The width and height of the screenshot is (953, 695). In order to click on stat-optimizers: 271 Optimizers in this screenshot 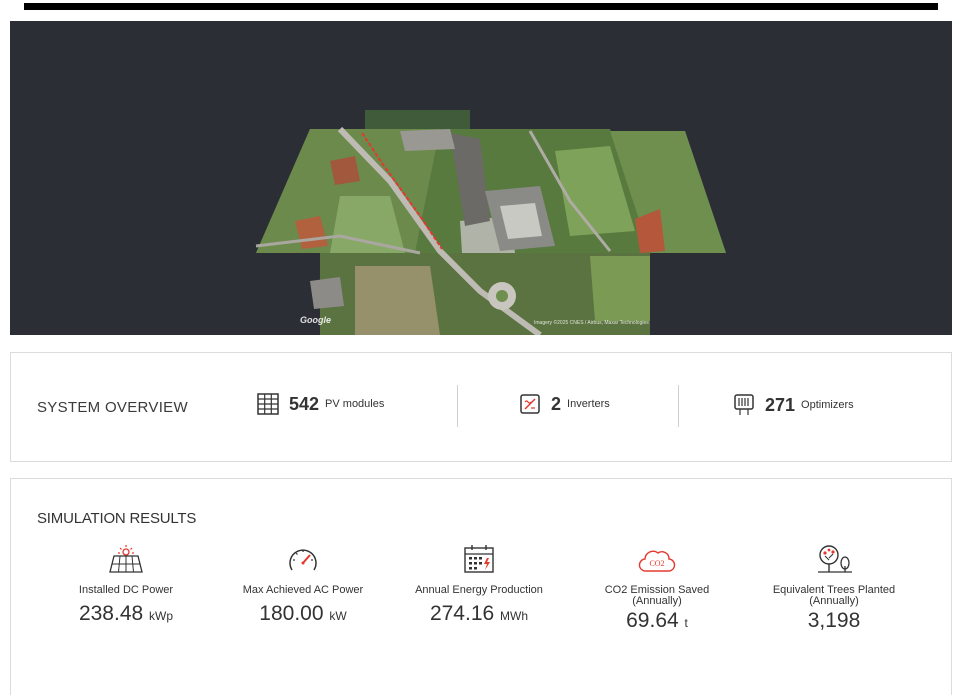, I will do `click(793, 405)`.